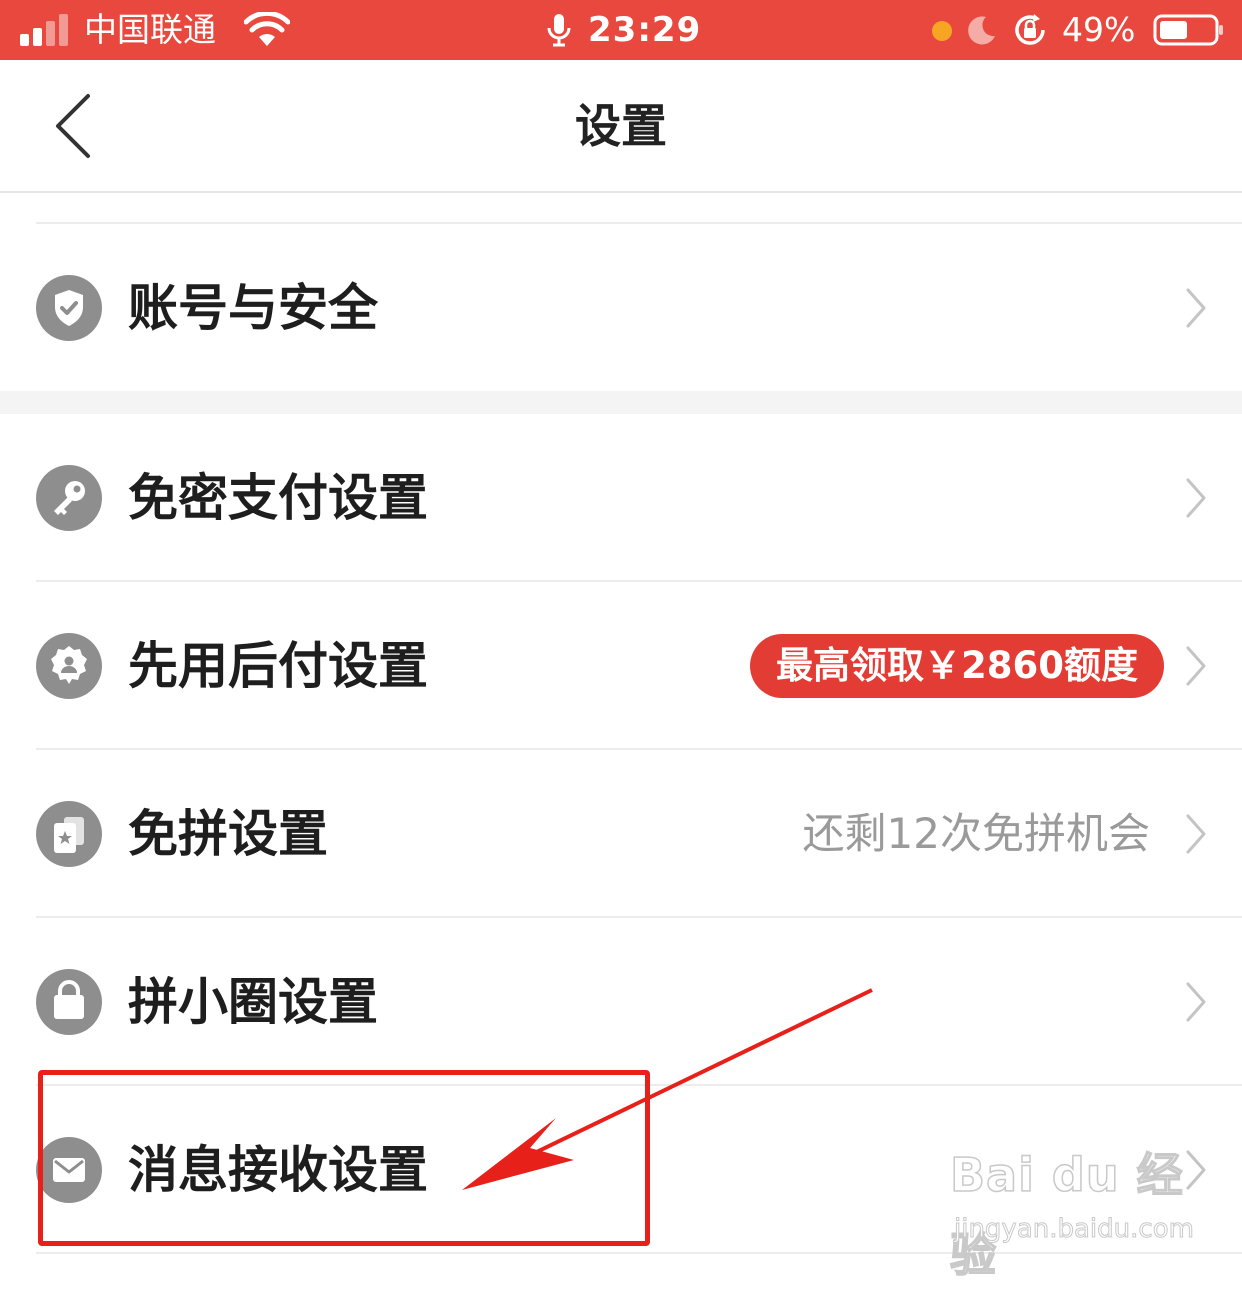  What do you see at coordinates (981, 30) in the screenshot?
I see `moon-icon` at bounding box center [981, 30].